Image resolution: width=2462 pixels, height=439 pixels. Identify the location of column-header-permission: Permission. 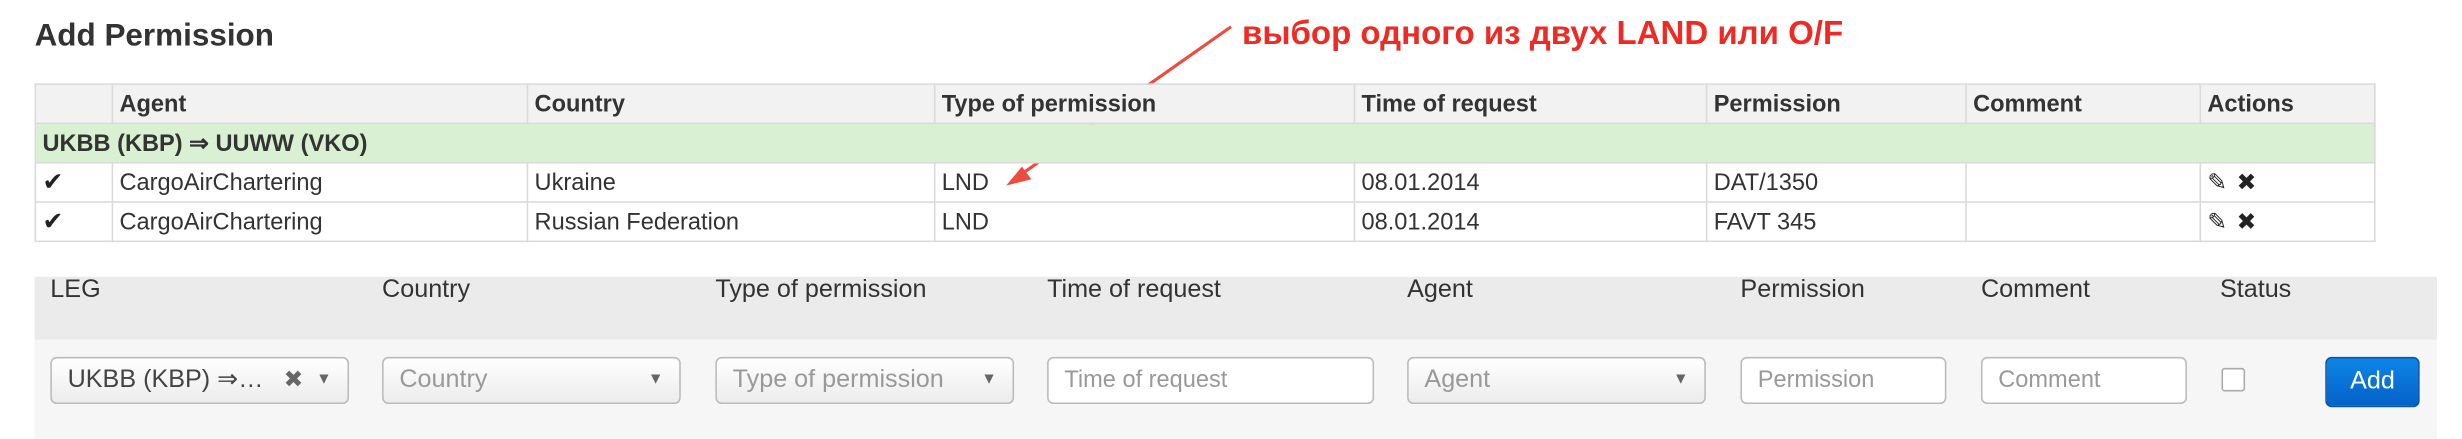
(1836, 104).